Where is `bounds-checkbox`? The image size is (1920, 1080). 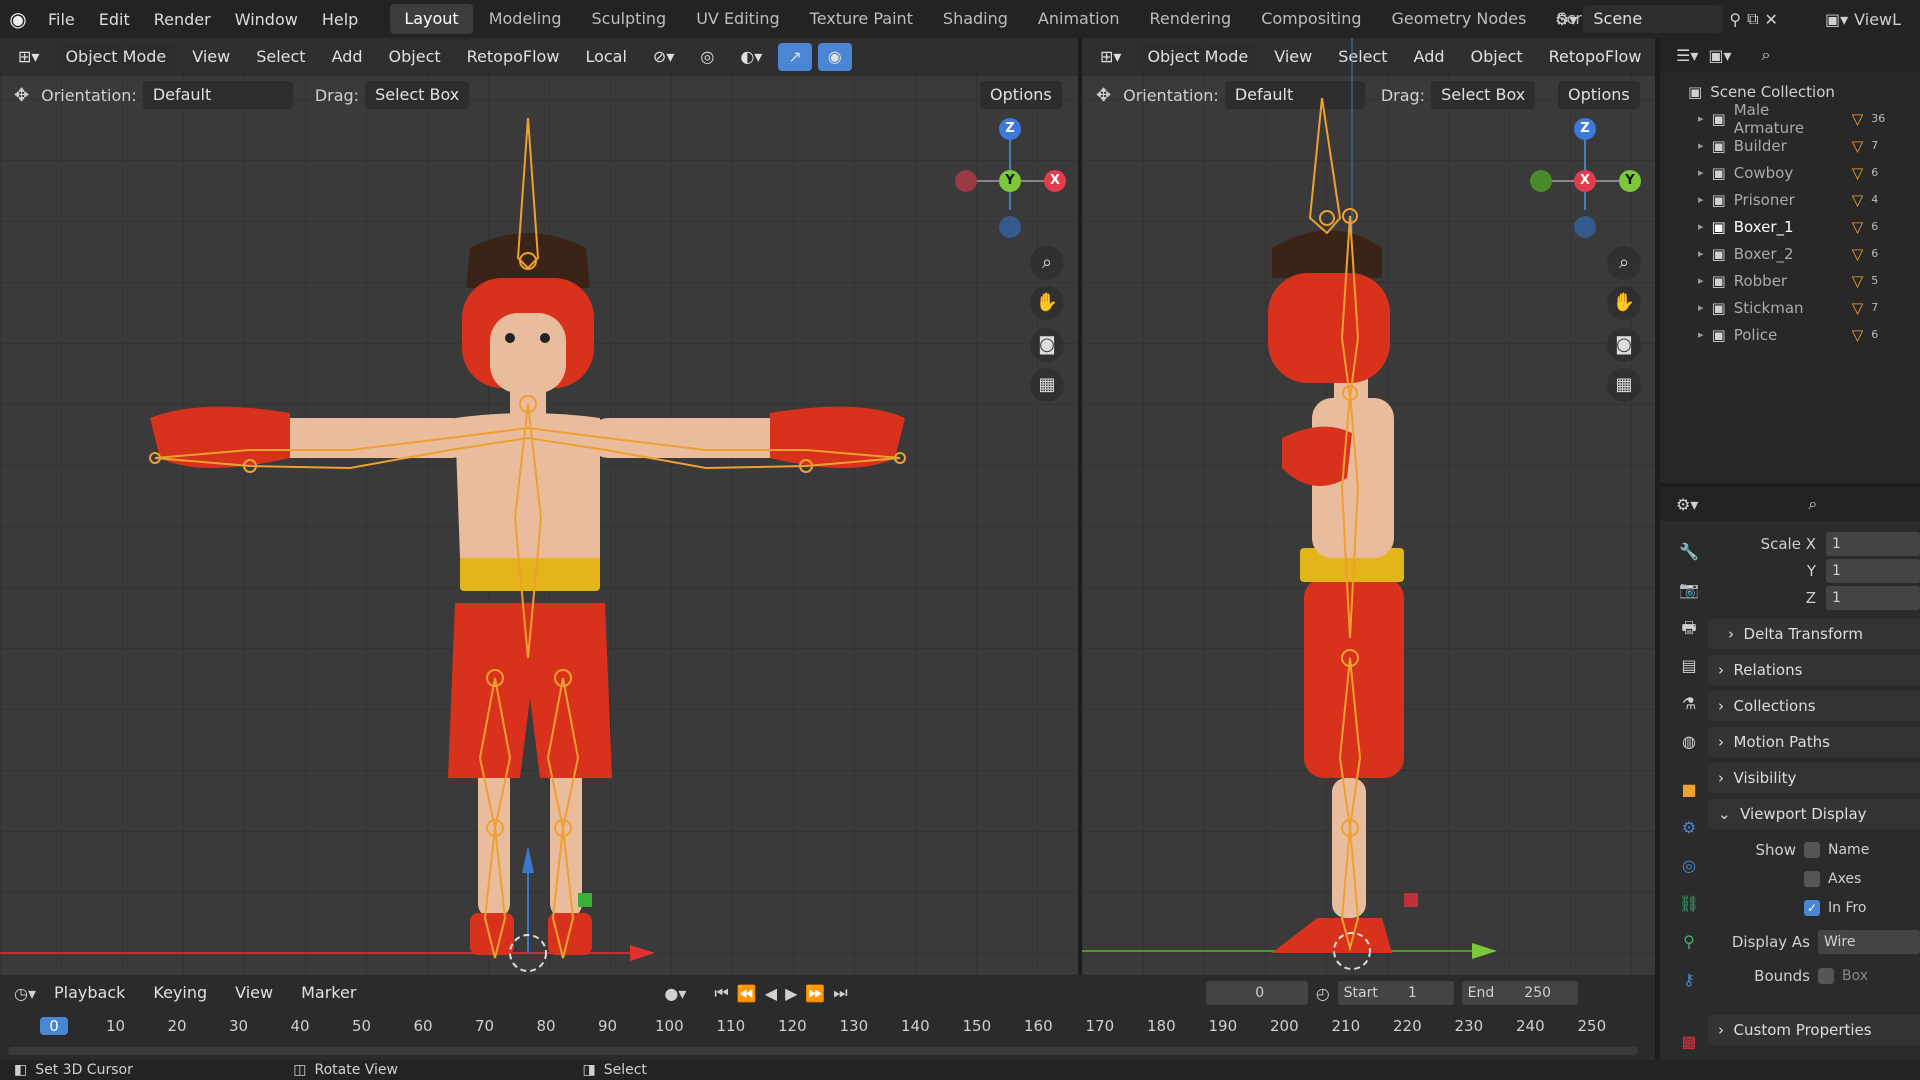 bounds-checkbox is located at coordinates (1826, 976).